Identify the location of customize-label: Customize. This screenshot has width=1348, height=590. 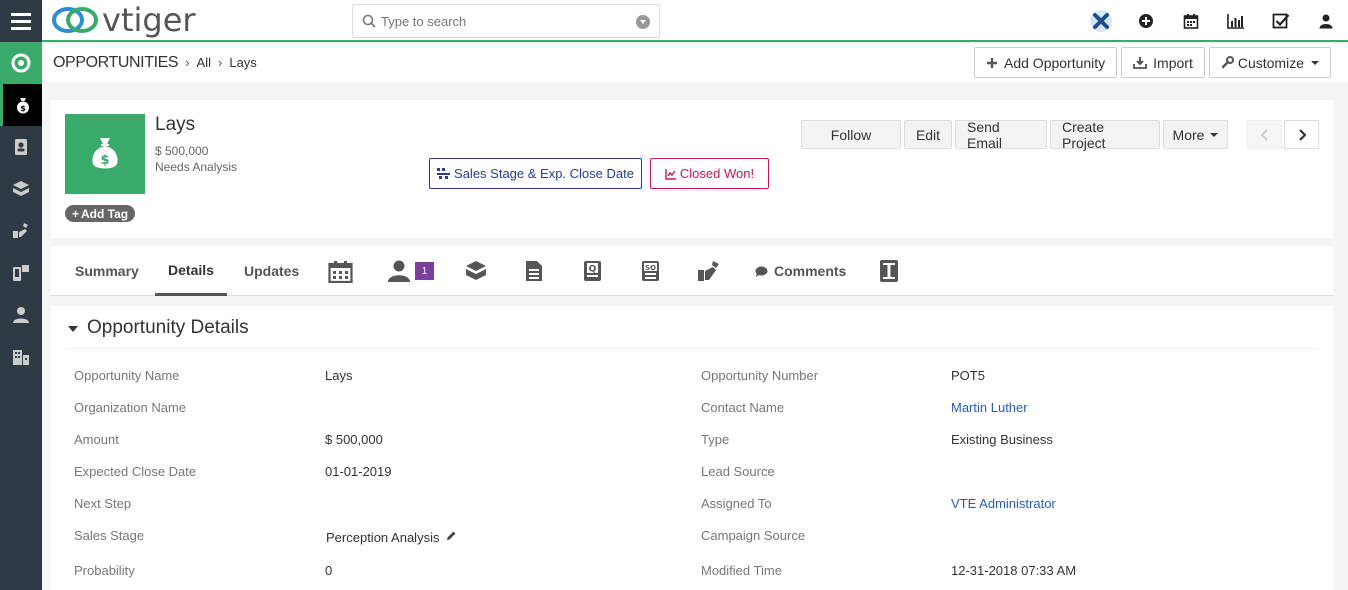
(1270, 62).